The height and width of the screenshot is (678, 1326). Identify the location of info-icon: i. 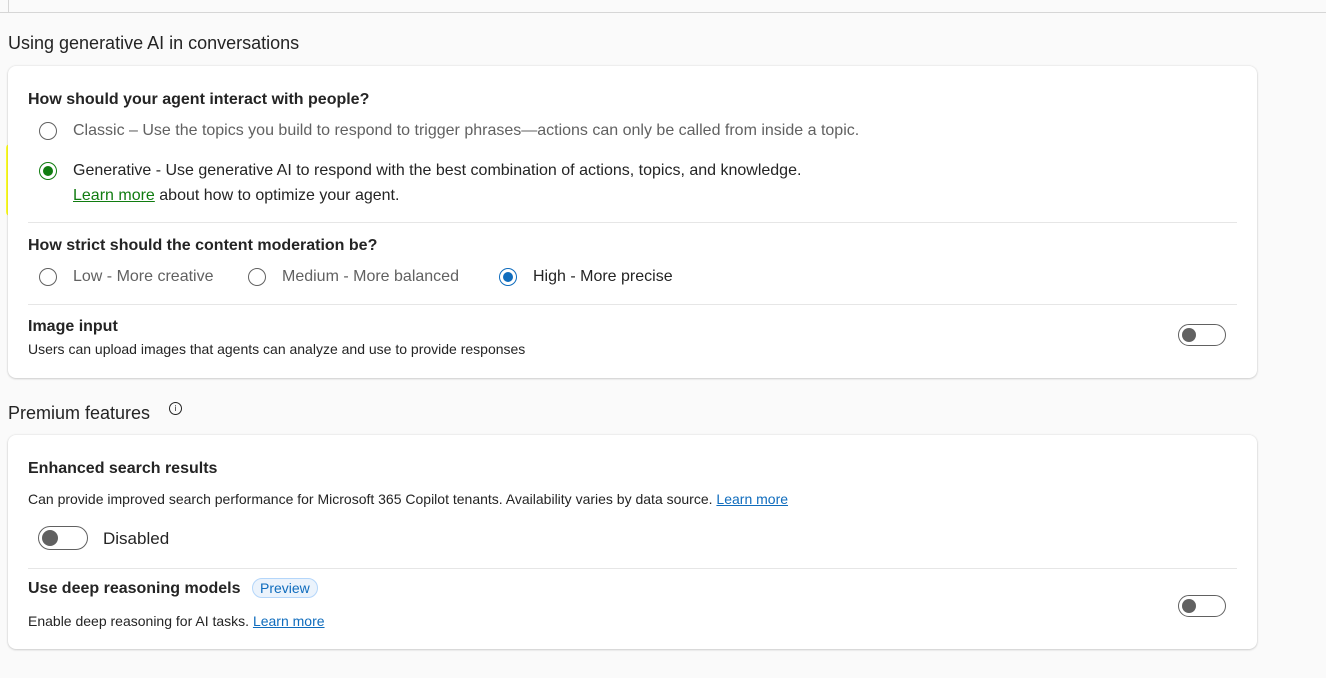
(175, 408).